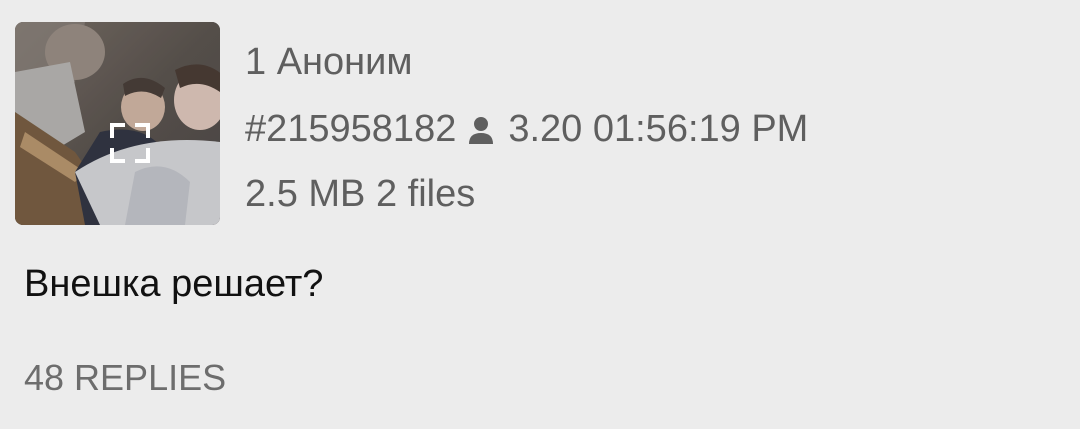 This screenshot has height=429, width=1080. What do you see at coordinates (174, 284) in the screenshot?
I see `post-message: Внешка решает?` at bounding box center [174, 284].